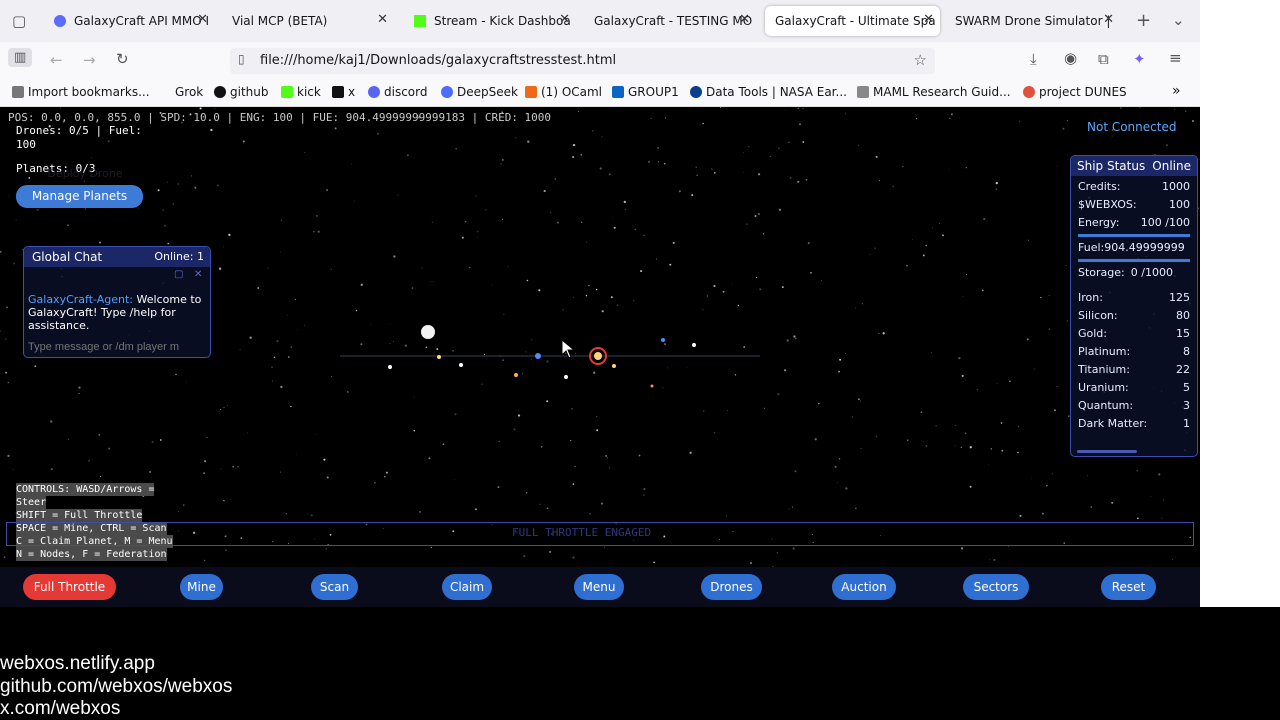 The width and height of the screenshot is (1280, 720). Describe the element at coordinates (334, 587) in the screenshot. I see `scan-button: Scan` at that location.